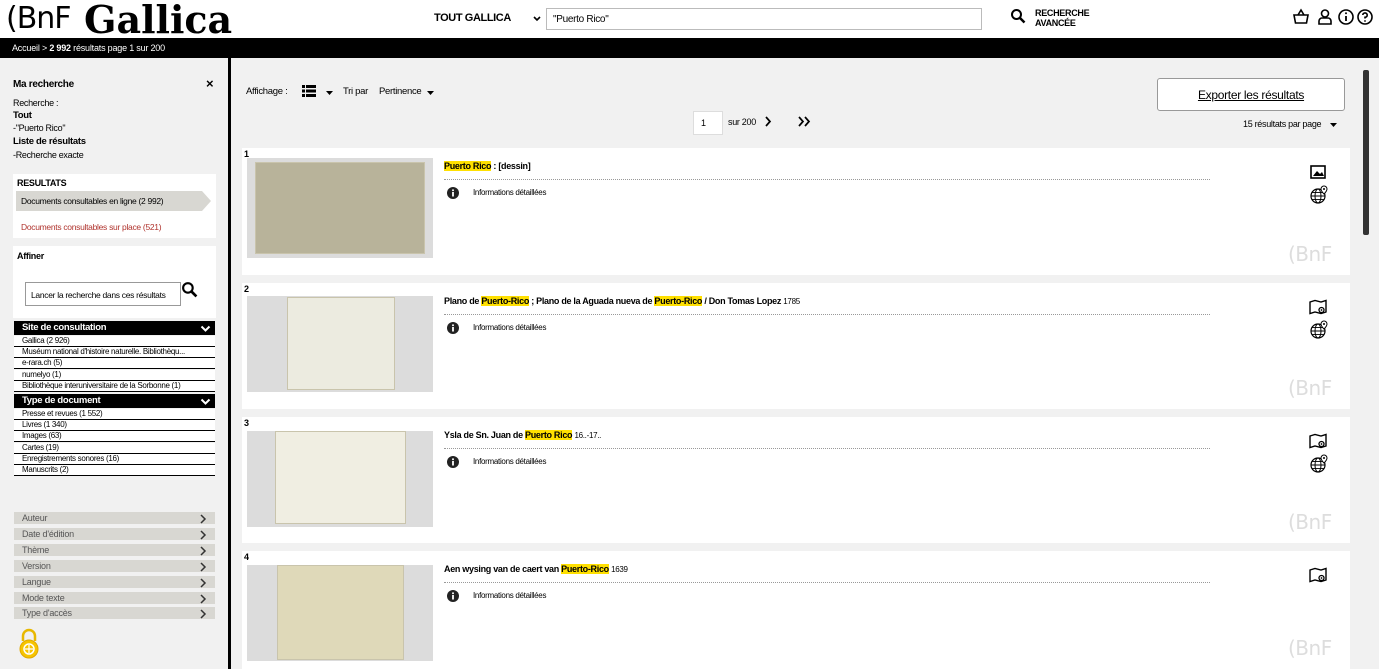  What do you see at coordinates (309, 91) in the screenshot?
I see `list-view-icon` at bounding box center [309, 91].